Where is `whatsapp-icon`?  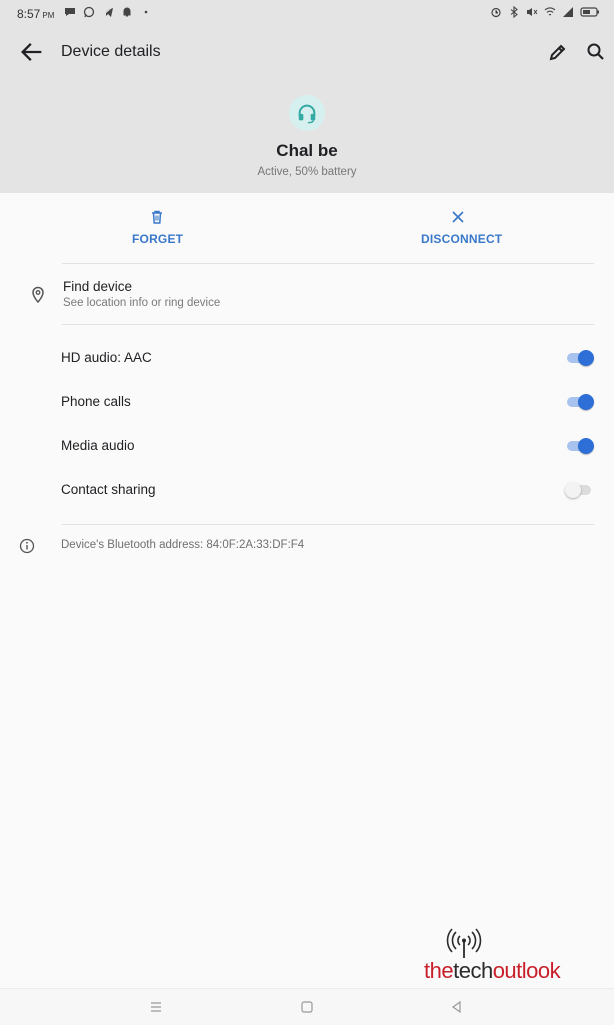 whatsapp-icon is located at coordinates (89, 12).